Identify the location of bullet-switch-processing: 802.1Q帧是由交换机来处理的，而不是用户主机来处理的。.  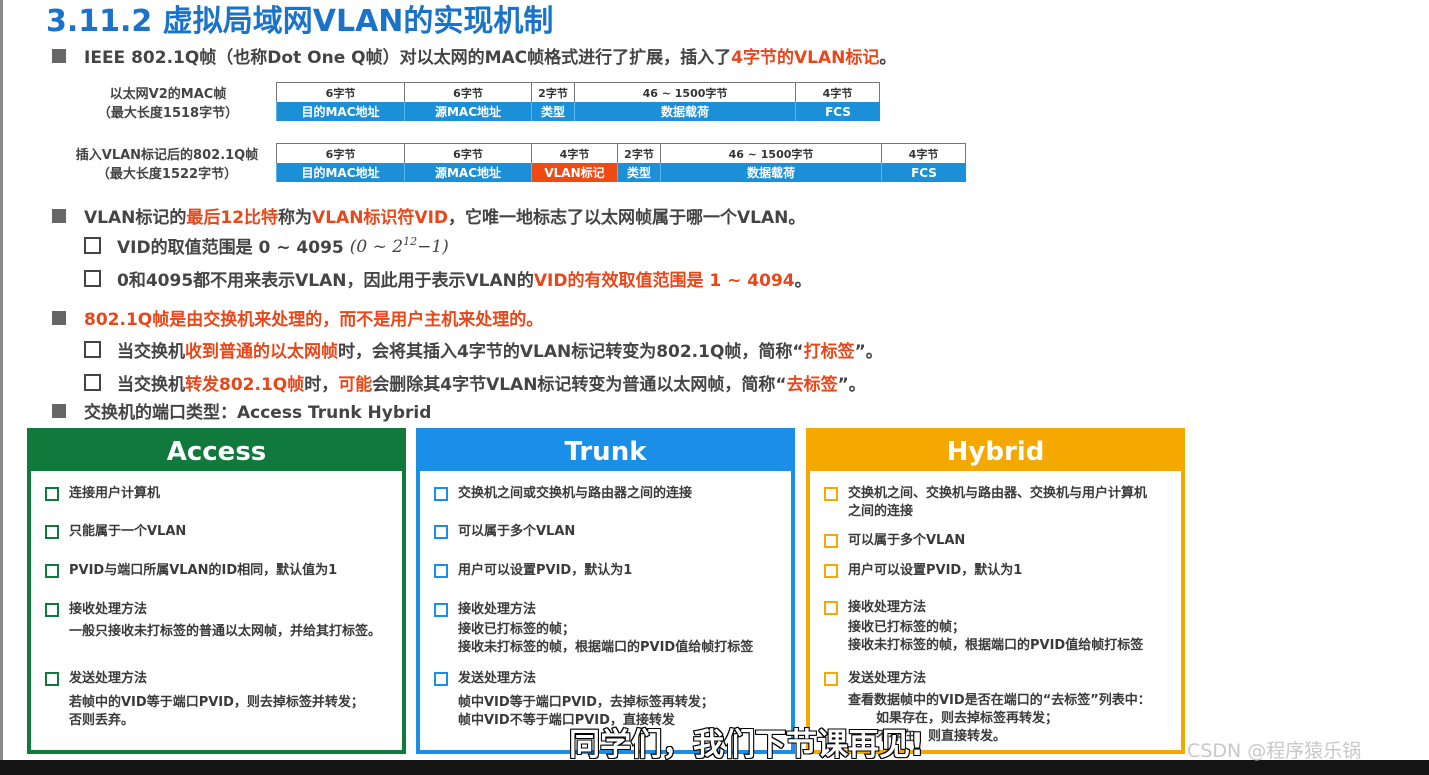
(297, 317).